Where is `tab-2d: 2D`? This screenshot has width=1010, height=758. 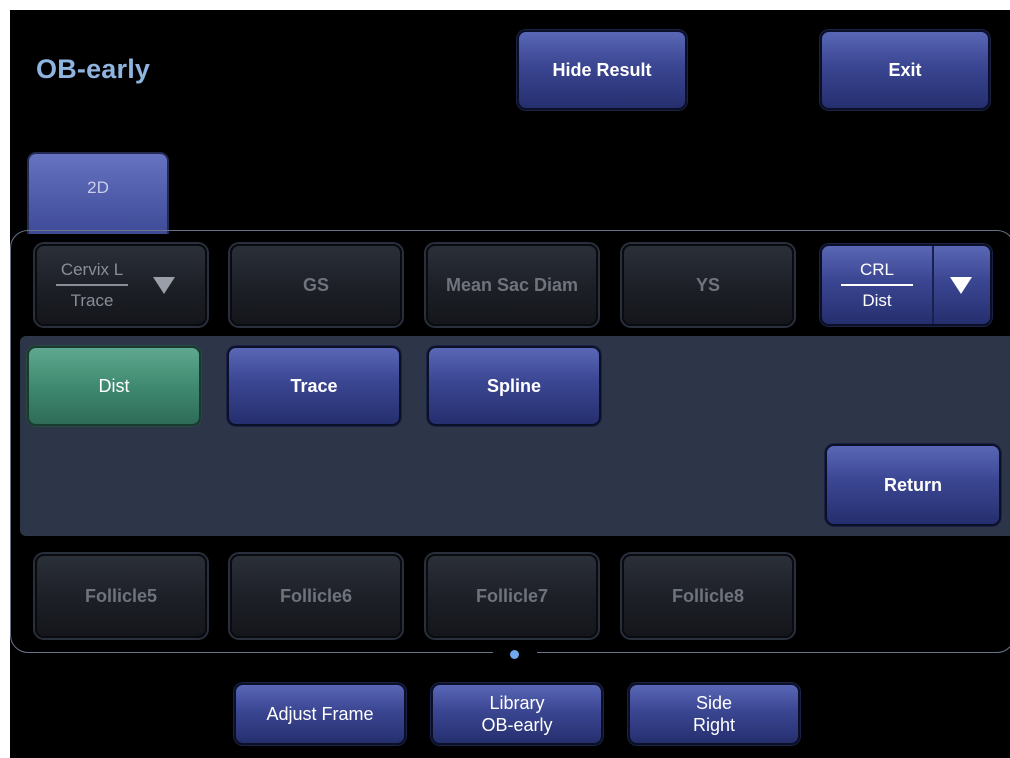
tab-2d: 2D is located at coordinates (98, 193).